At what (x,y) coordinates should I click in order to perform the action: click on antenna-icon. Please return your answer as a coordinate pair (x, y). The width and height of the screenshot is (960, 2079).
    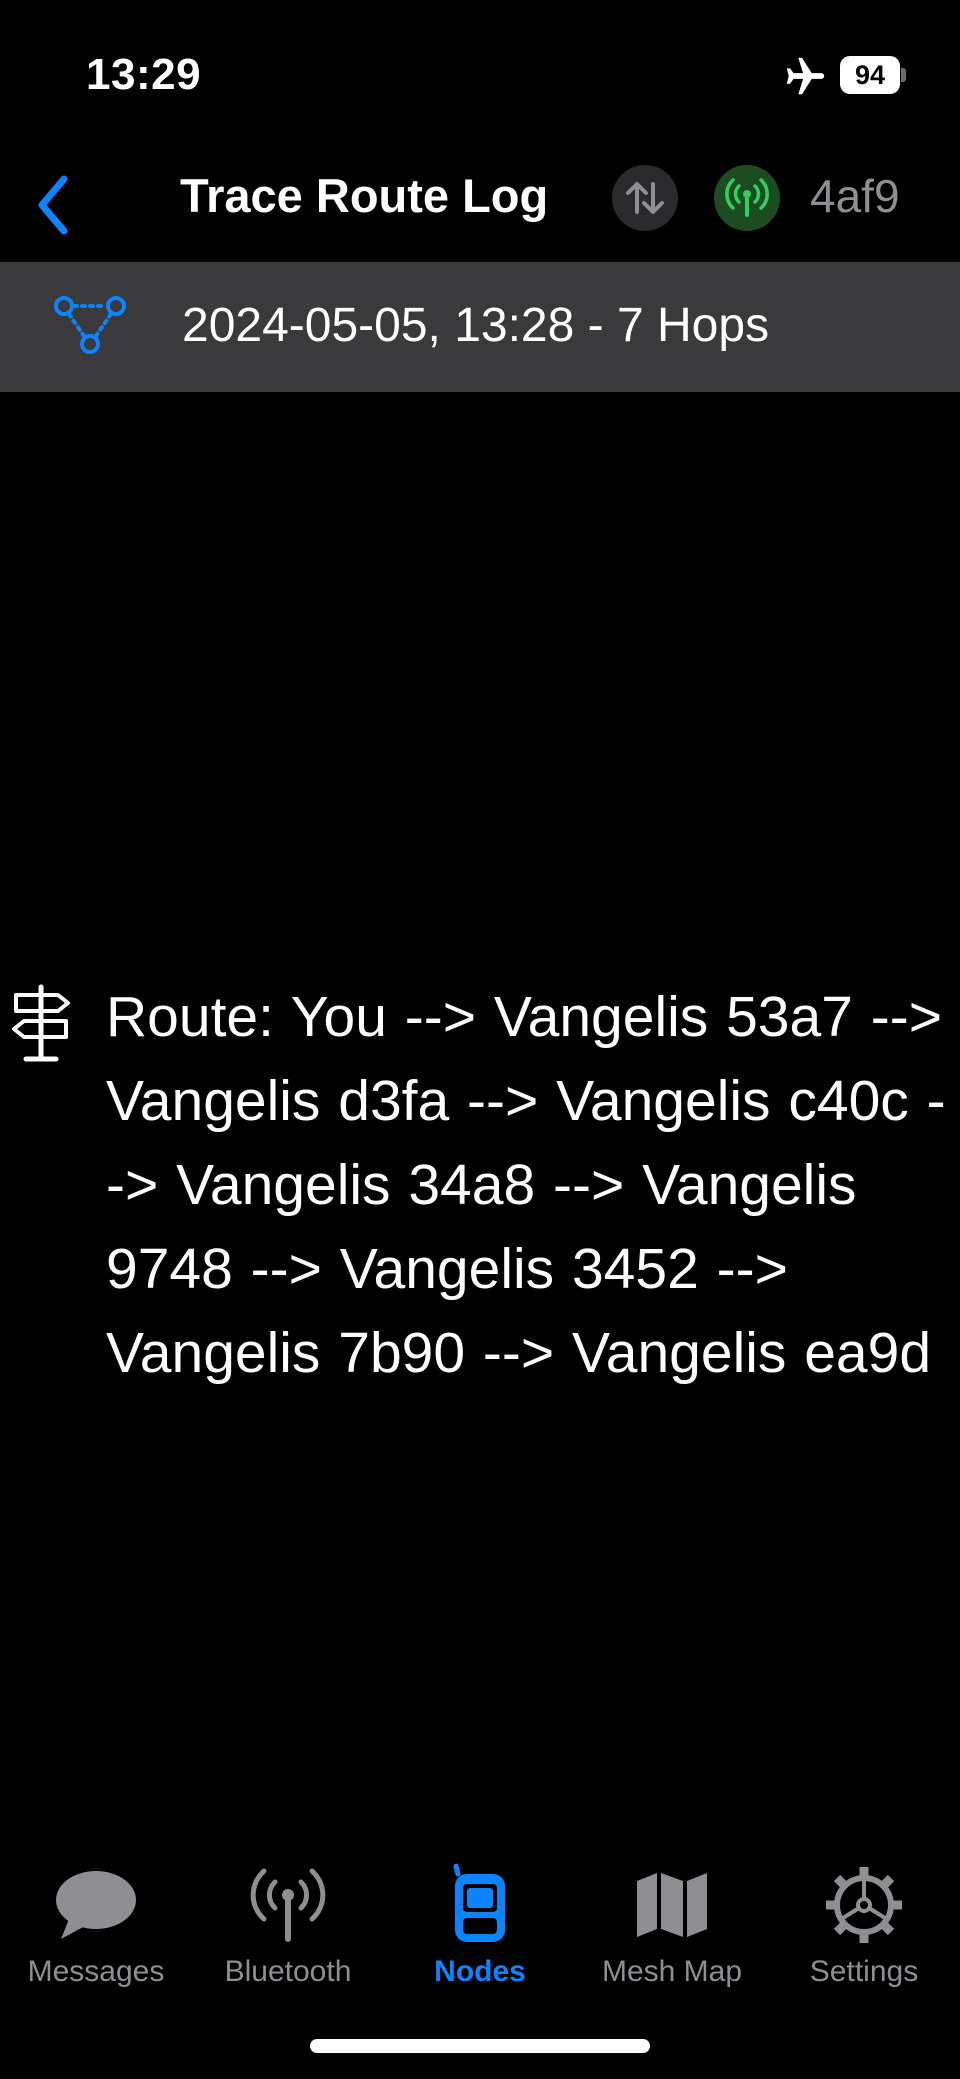
    Looking at the image, I should click on (288, 1905).